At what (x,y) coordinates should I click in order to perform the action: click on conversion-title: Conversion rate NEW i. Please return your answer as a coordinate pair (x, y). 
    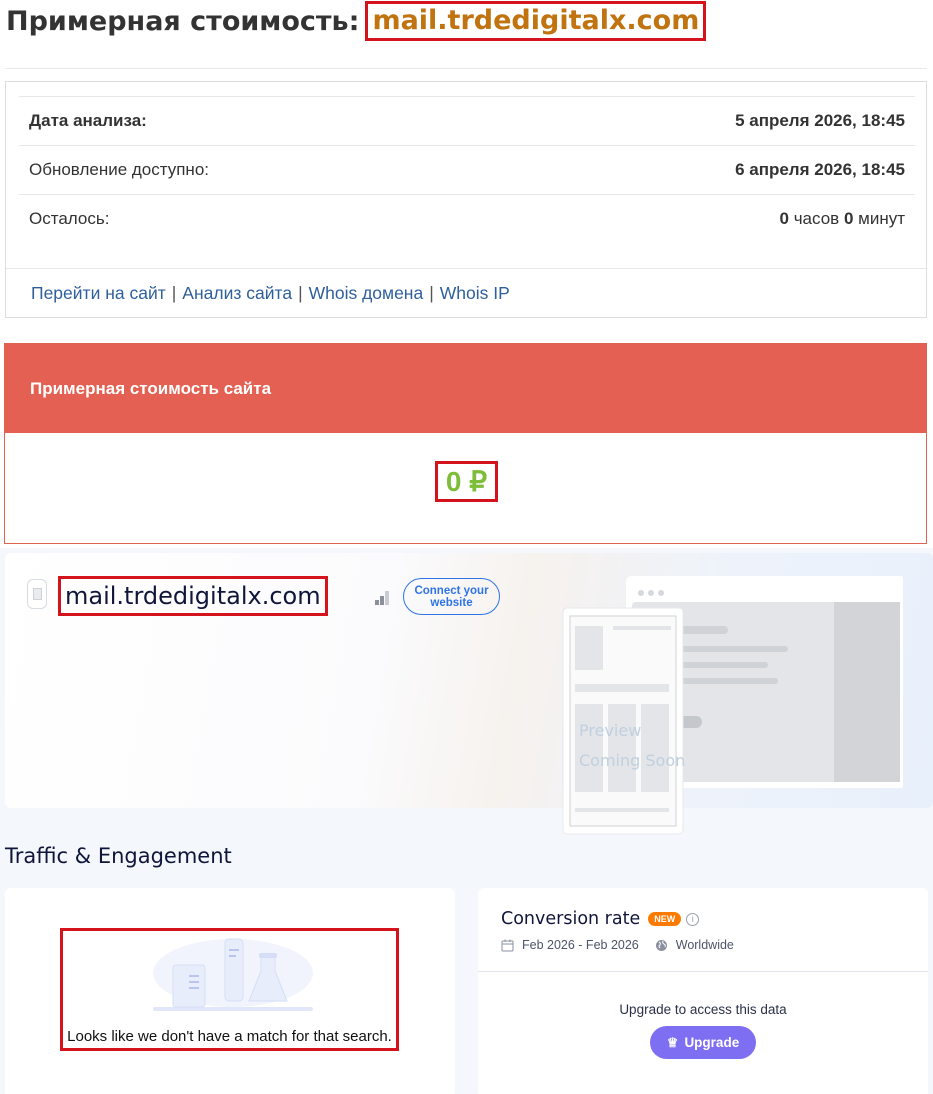
    Looking at the image, I should click on (600, 919).